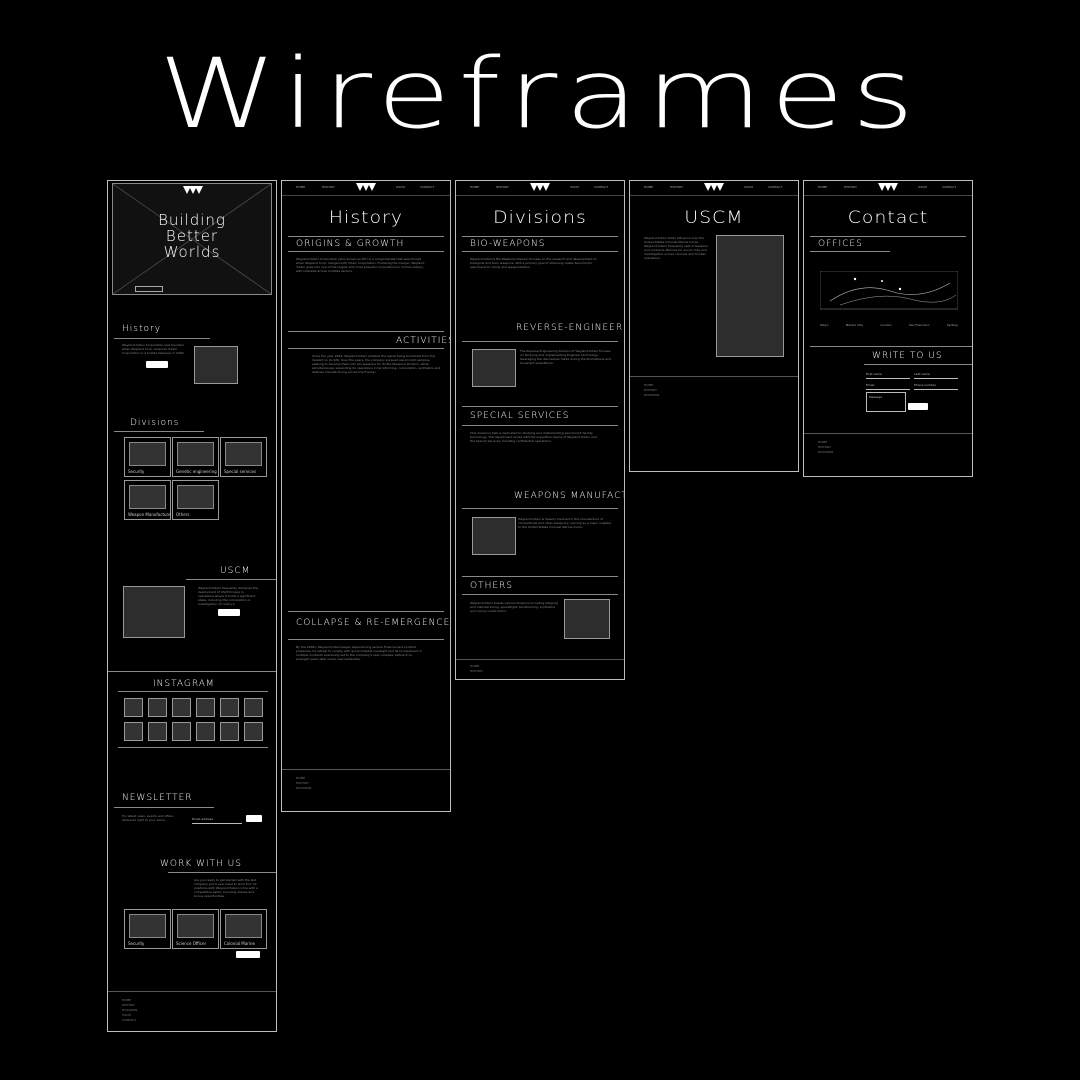  What do you see at coordinates (918, 406) in the screenshot?
I see `send-button` at bounding box center [918, 406].